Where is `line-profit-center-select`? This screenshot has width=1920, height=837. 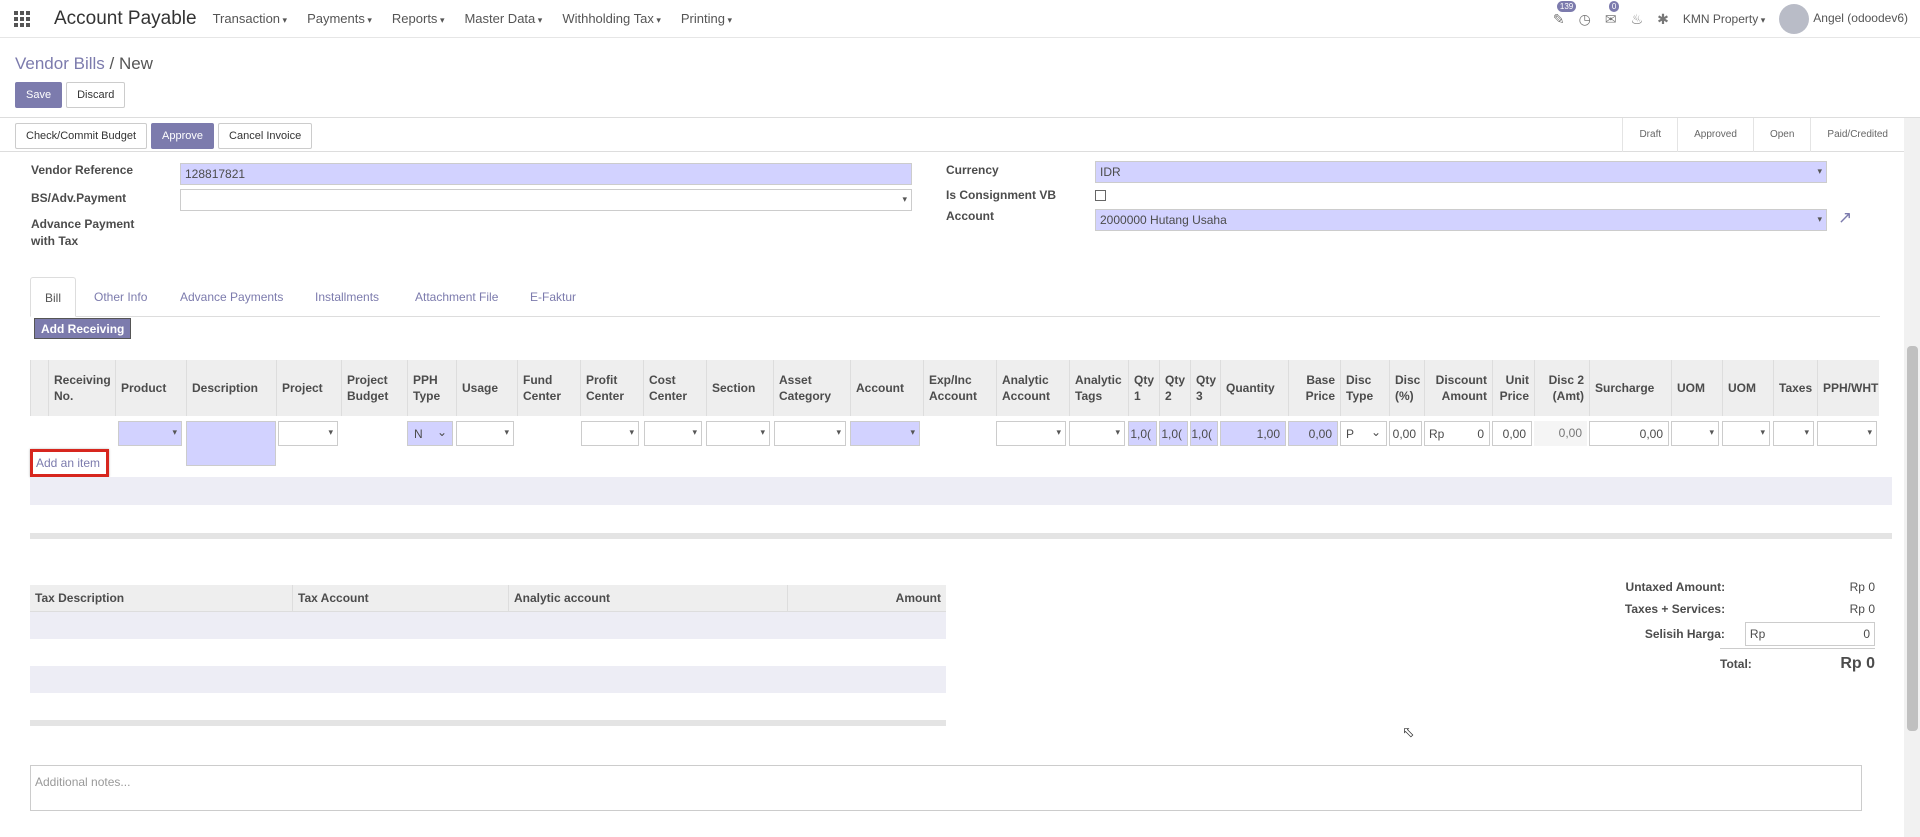
line-profit-center-select is located at coordinates (610, 433).